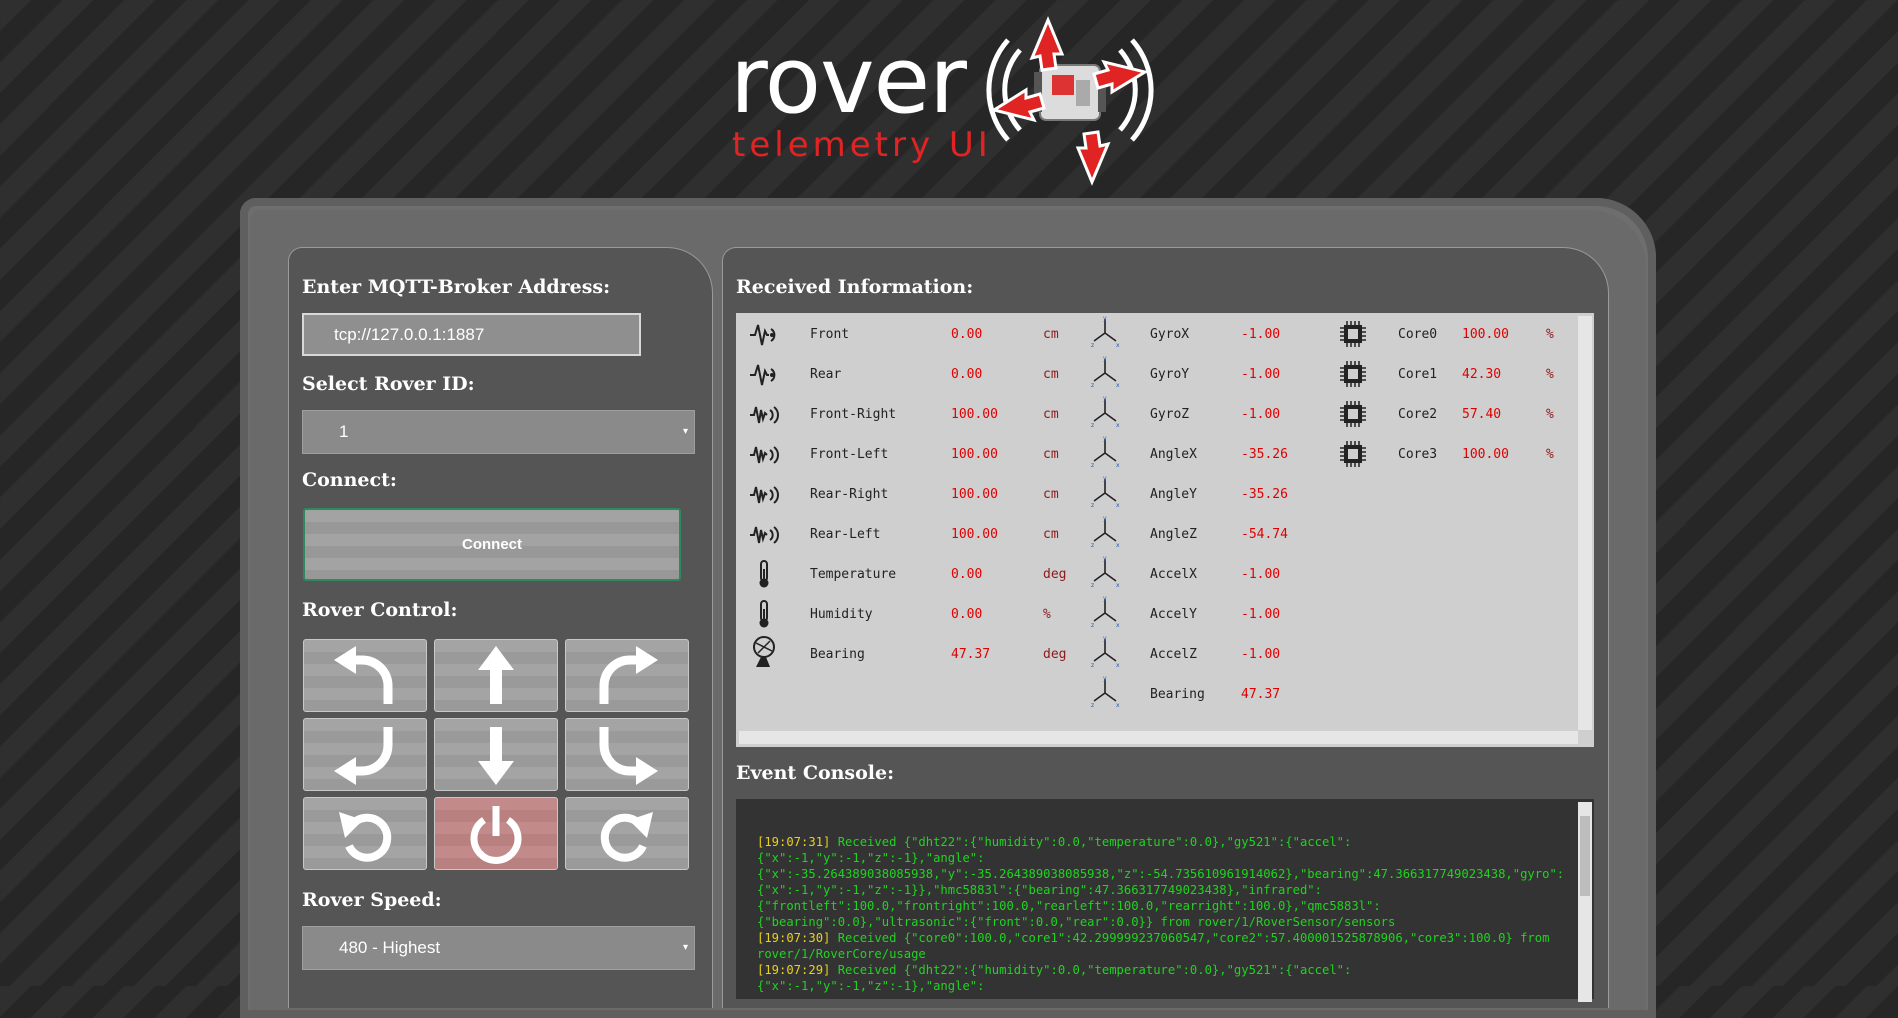 The width and height of the screenshot is (1898, 1018). Describe the element at coordinates (492, 544) in the screenshot. I see `connect-button: Connect` at that location.